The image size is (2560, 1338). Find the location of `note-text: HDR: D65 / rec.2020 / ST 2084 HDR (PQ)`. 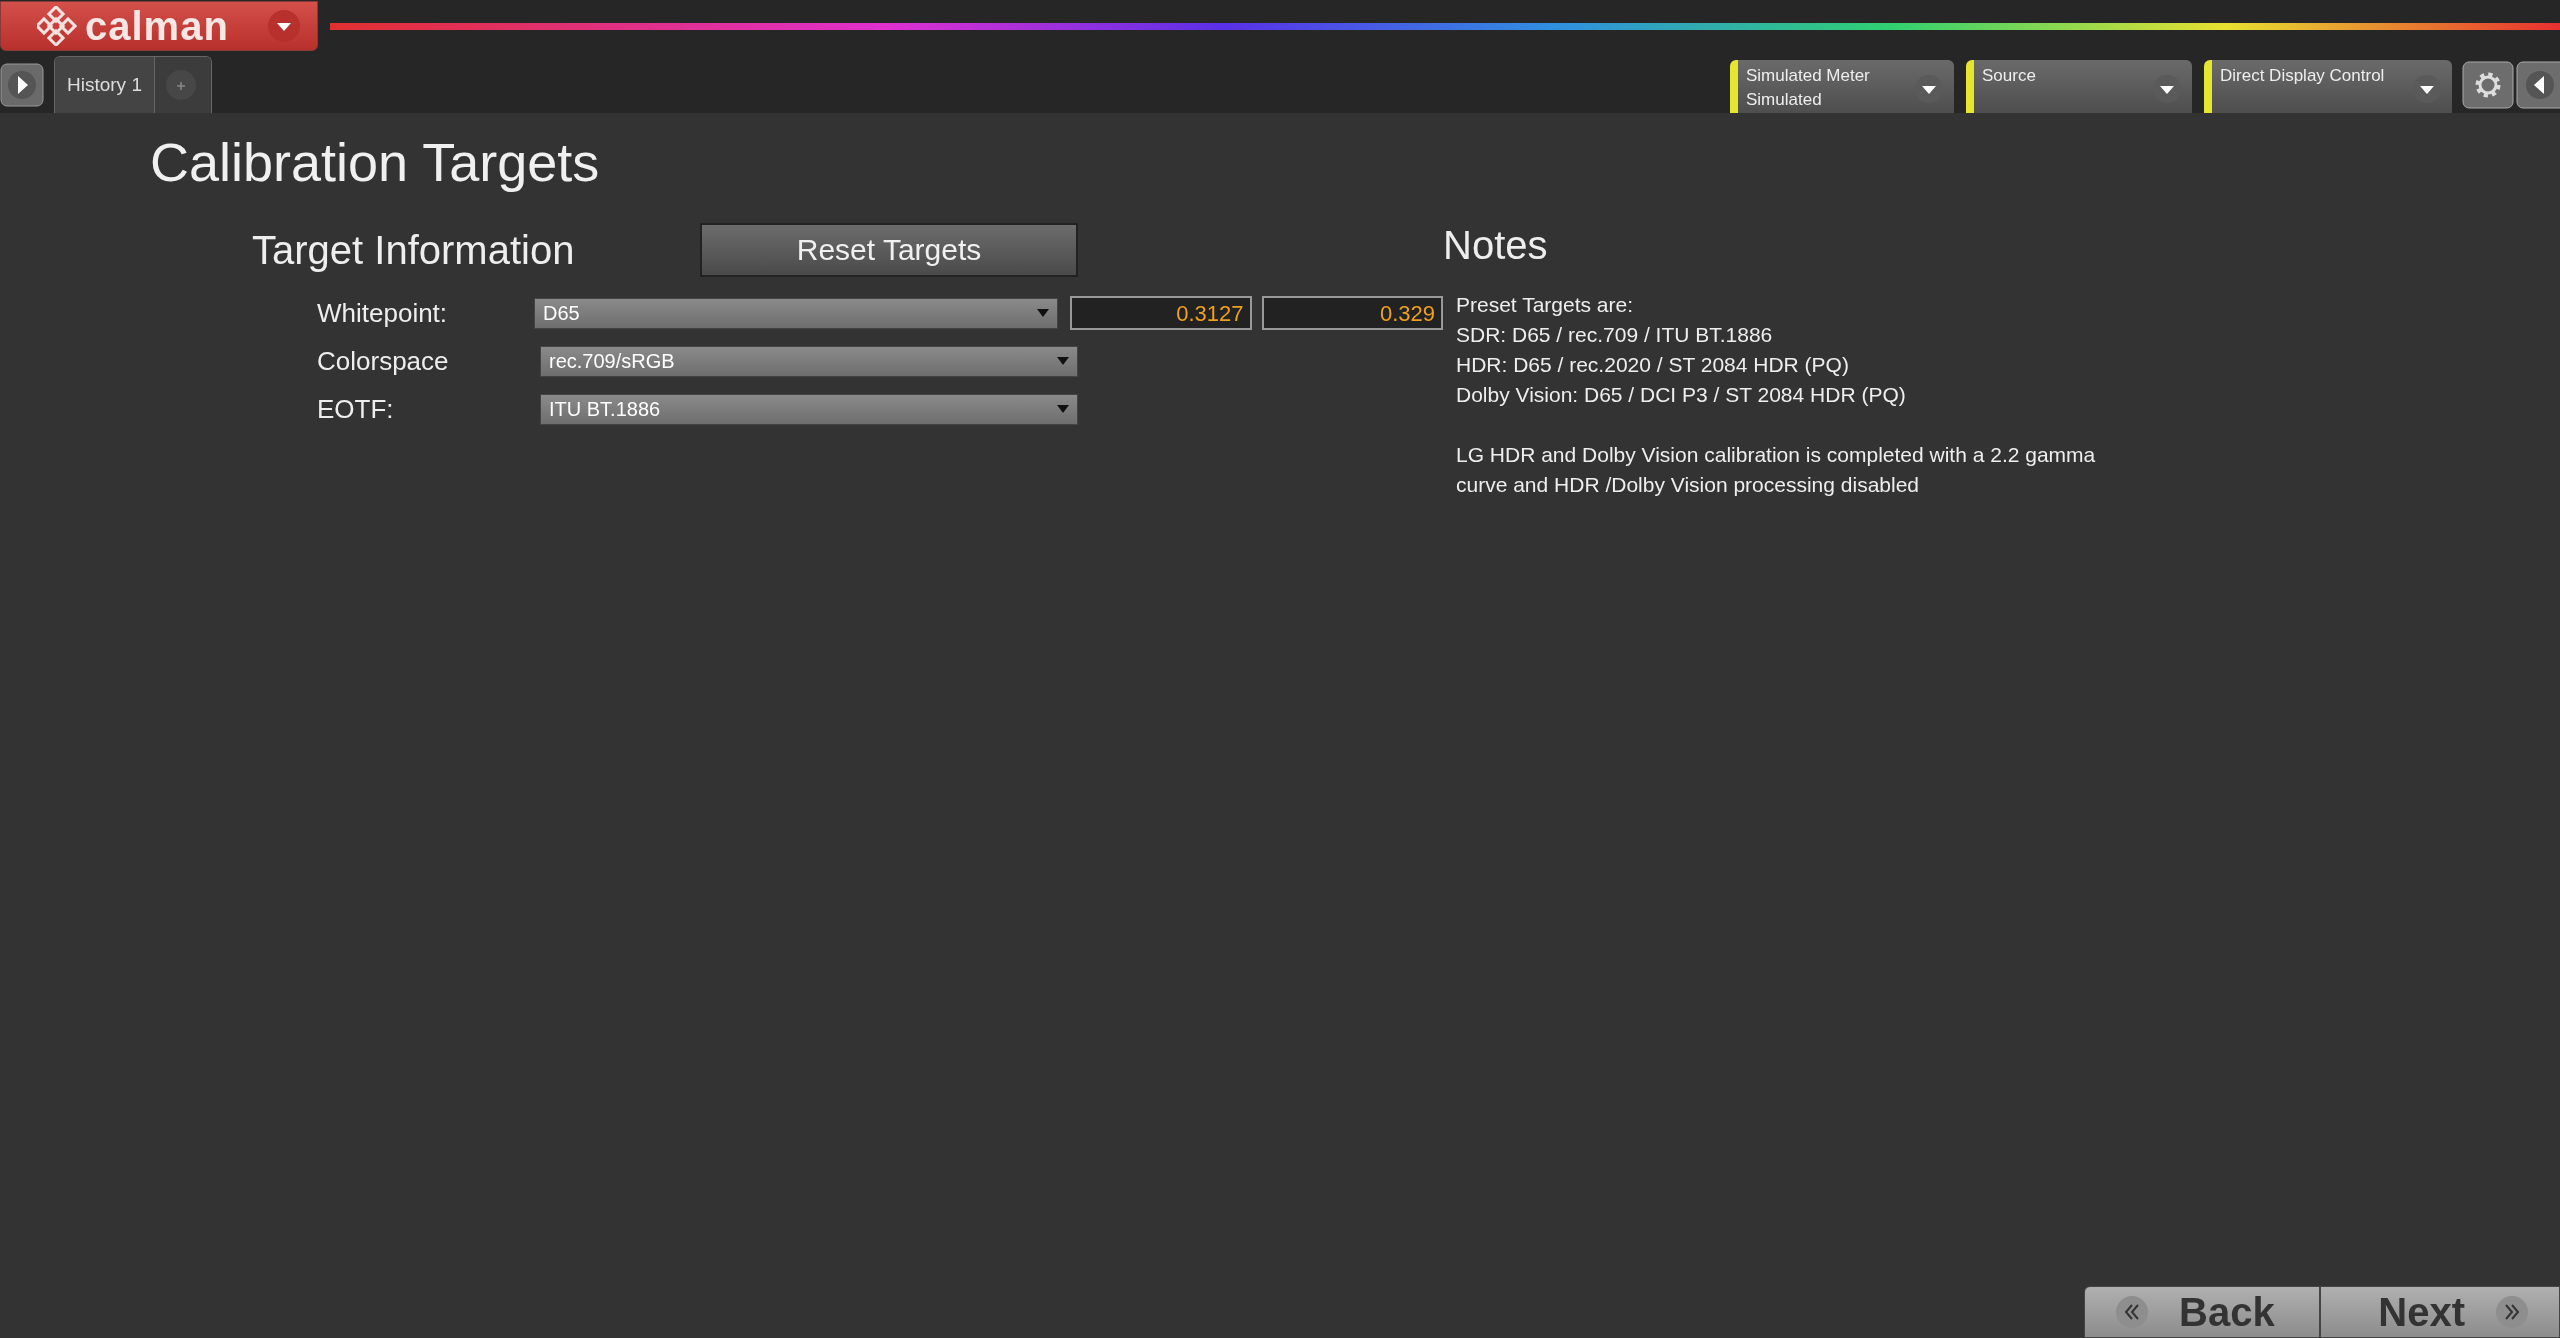

note-text: HDR: D65 / rec.2020 / ST 2084 HDR (PQ) is located at coordinates (1653, 365).